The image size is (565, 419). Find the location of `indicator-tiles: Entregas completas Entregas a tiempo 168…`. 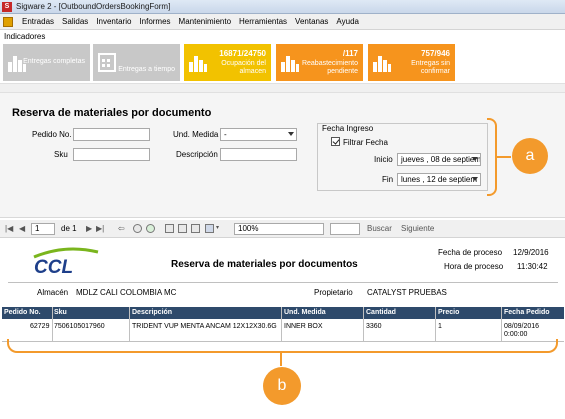

indicator-tiles: Entregas completas Entregas a tiempo 168… is located at coordinates (282, 62).